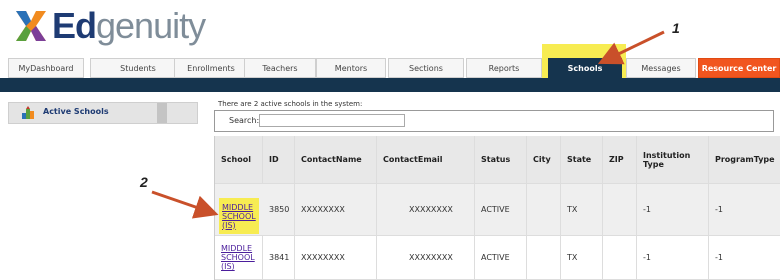 The image size is (780, 280). Describe the element at coordinates (144, 182) in the screenshot. I see `annotation-number-2: 2` at that location.